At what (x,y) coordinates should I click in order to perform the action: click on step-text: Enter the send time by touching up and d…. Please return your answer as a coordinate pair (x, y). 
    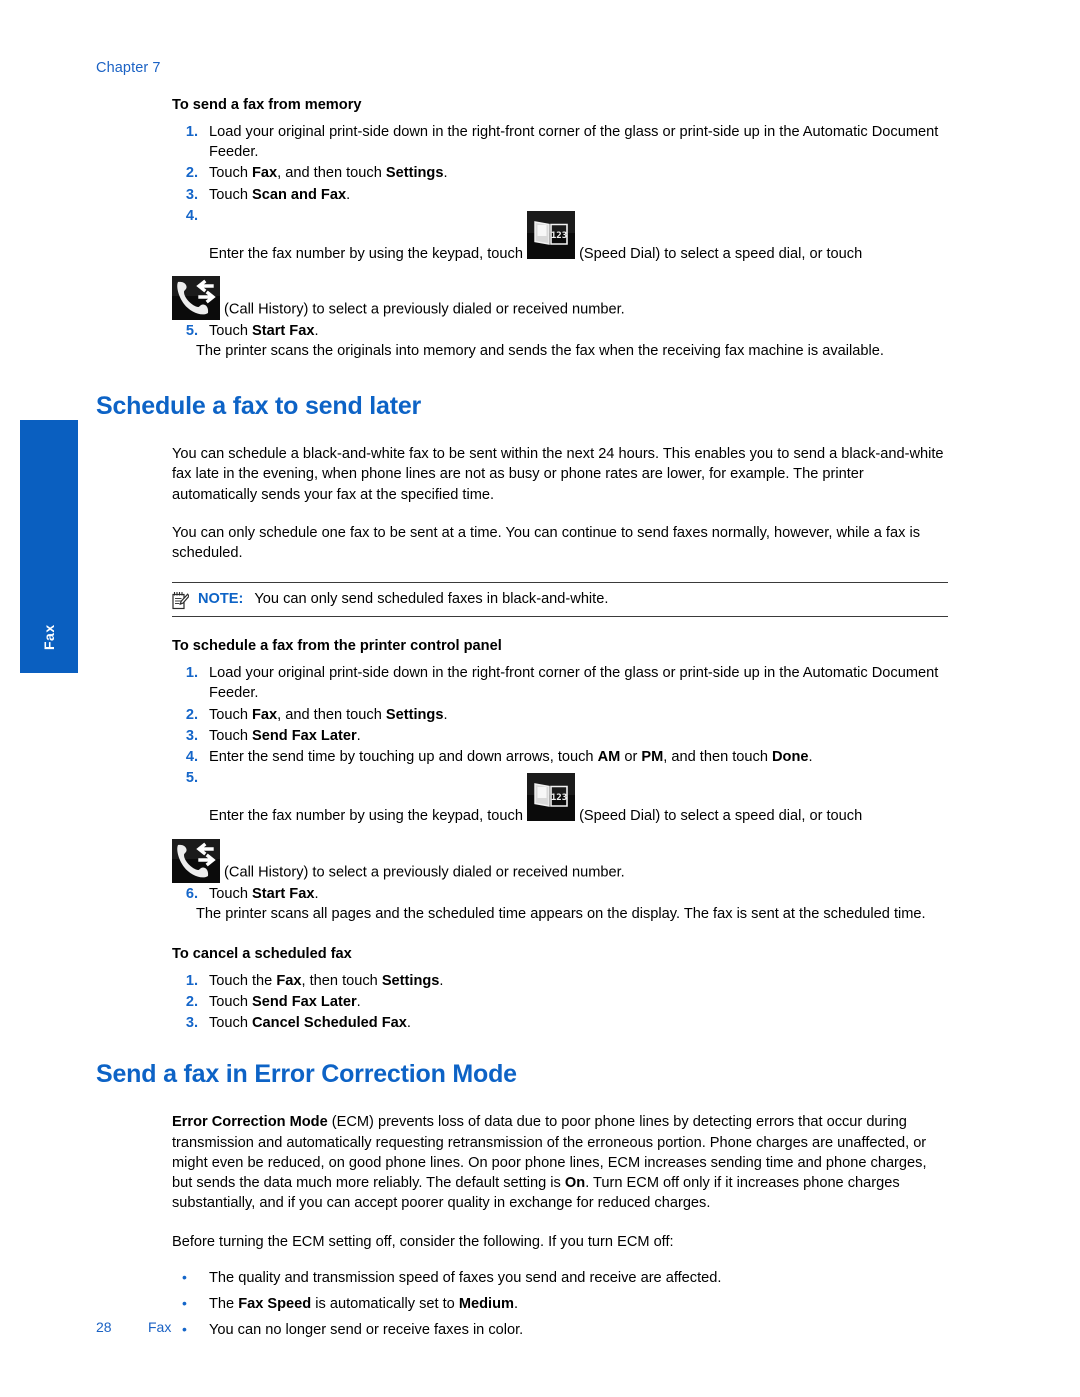
    Looking at the image, I should click on (578, 757).